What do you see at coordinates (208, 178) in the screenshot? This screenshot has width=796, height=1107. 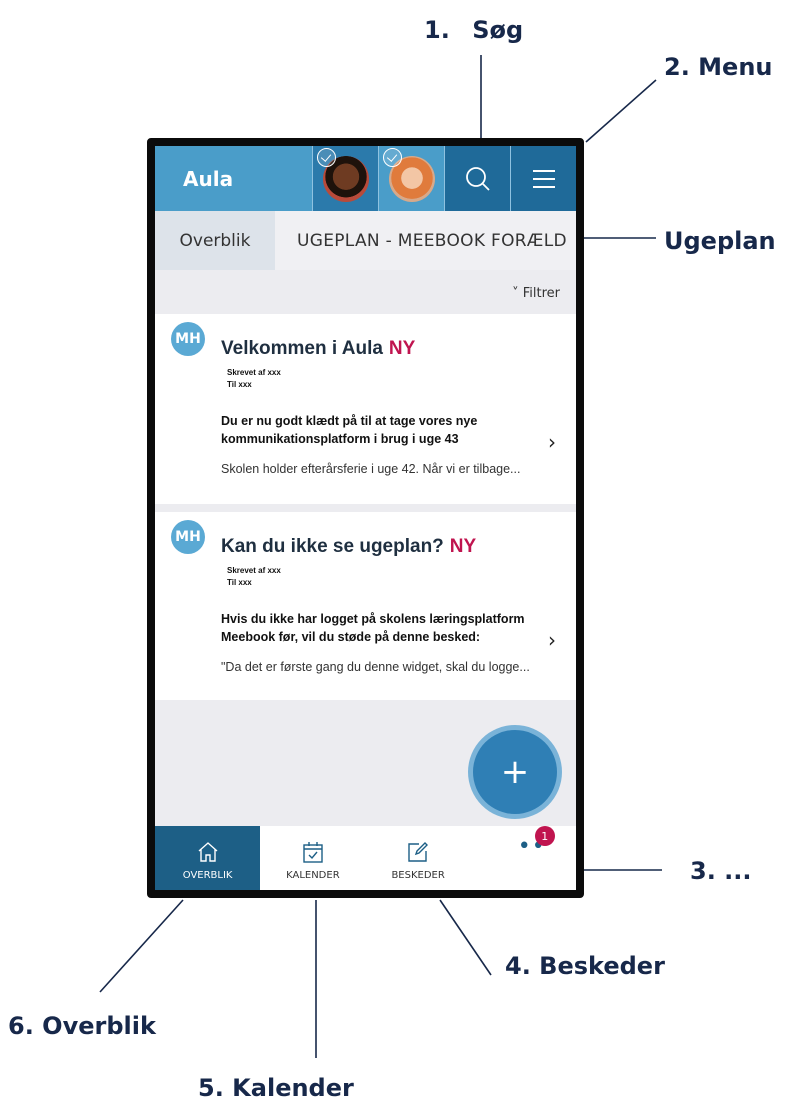 I see `app-logo: Aula` at bounding box center [208, 178].